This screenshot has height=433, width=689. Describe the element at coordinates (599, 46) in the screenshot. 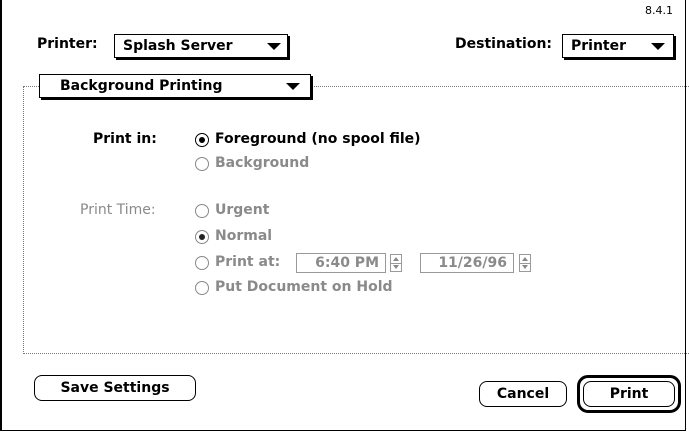

I see `destination-popup-value: Printer` at that location.